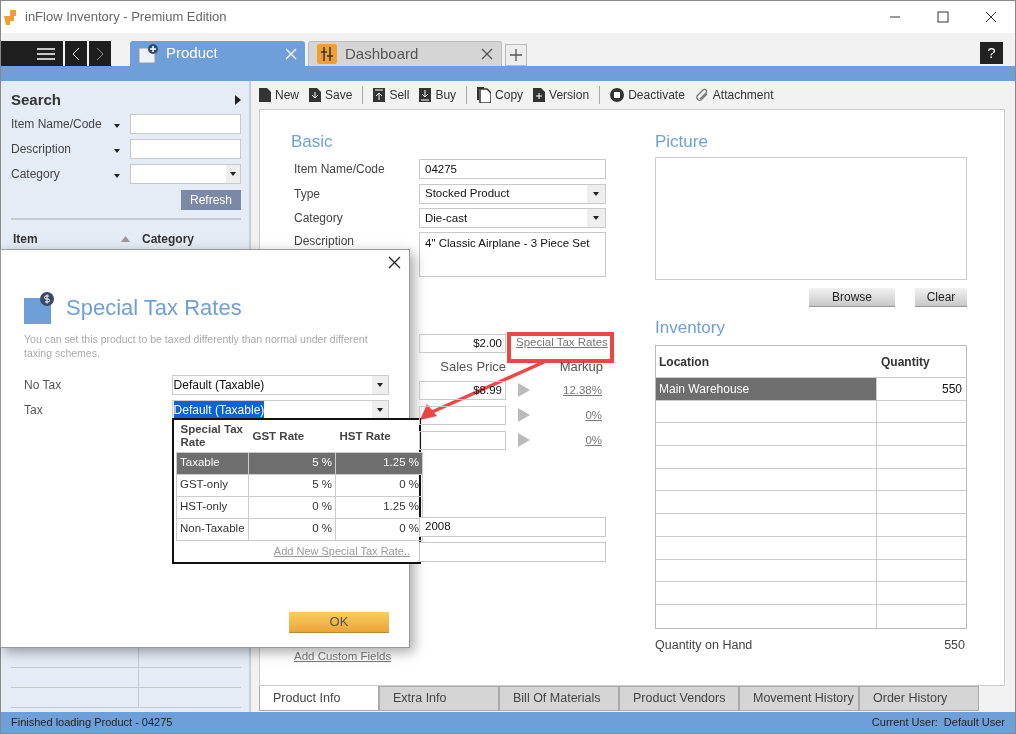 The image size is (1016, 734). Describe the element at coordinates (512, 169) in the screenshot. I see `input-field: 04275` at that location.